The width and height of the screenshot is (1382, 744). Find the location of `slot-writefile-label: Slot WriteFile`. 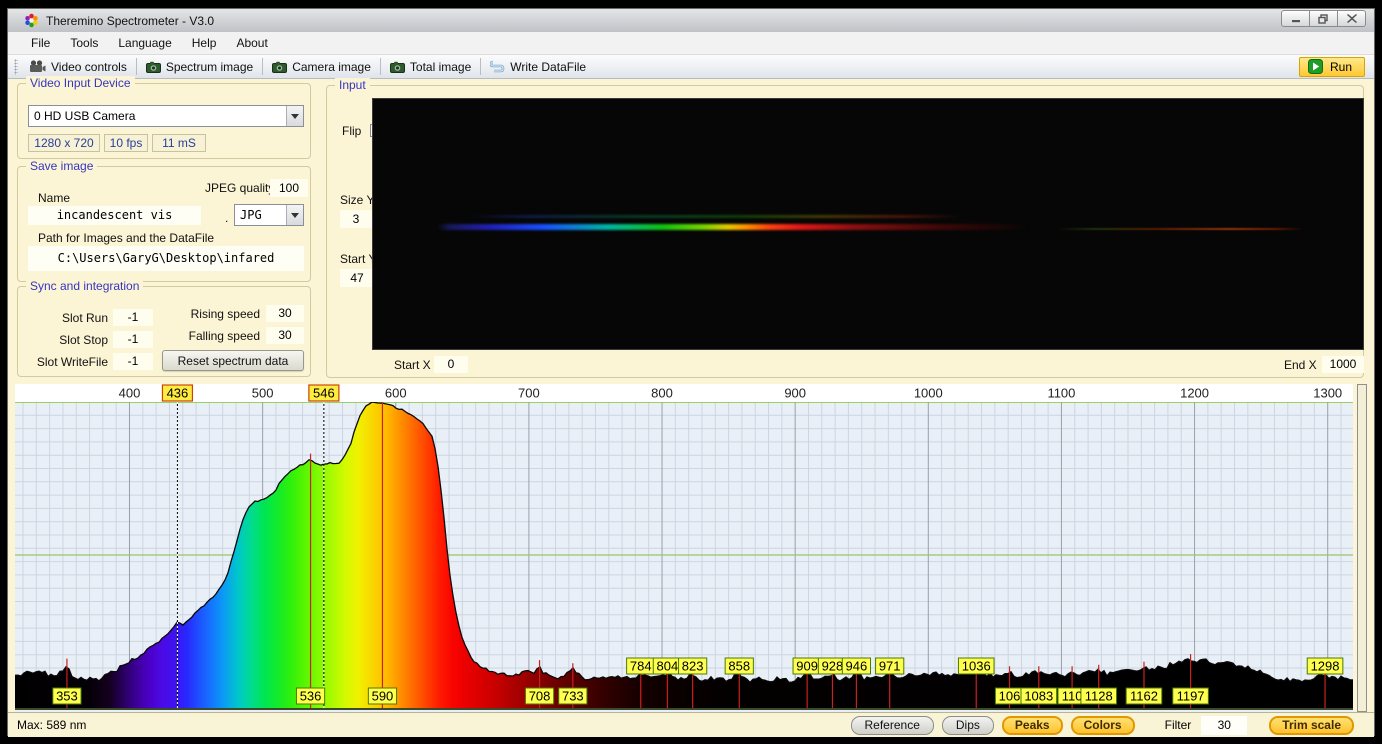

slot-writefile-label: Slot WriteFile is located at coordinates (72, 362).